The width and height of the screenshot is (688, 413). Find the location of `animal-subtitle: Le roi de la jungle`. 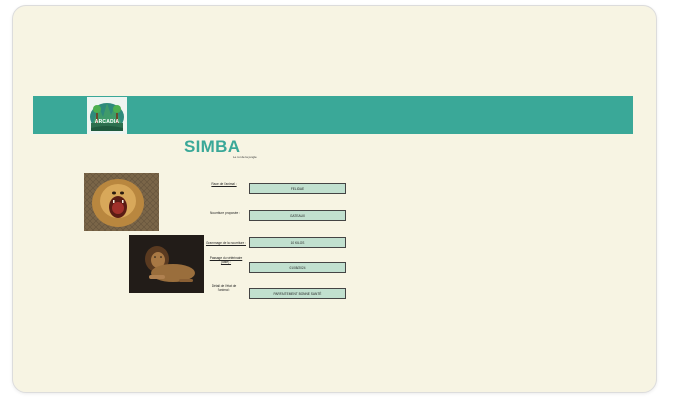

animal-subtitle: Le roi de la jungle is located at coordinates (245, 157).